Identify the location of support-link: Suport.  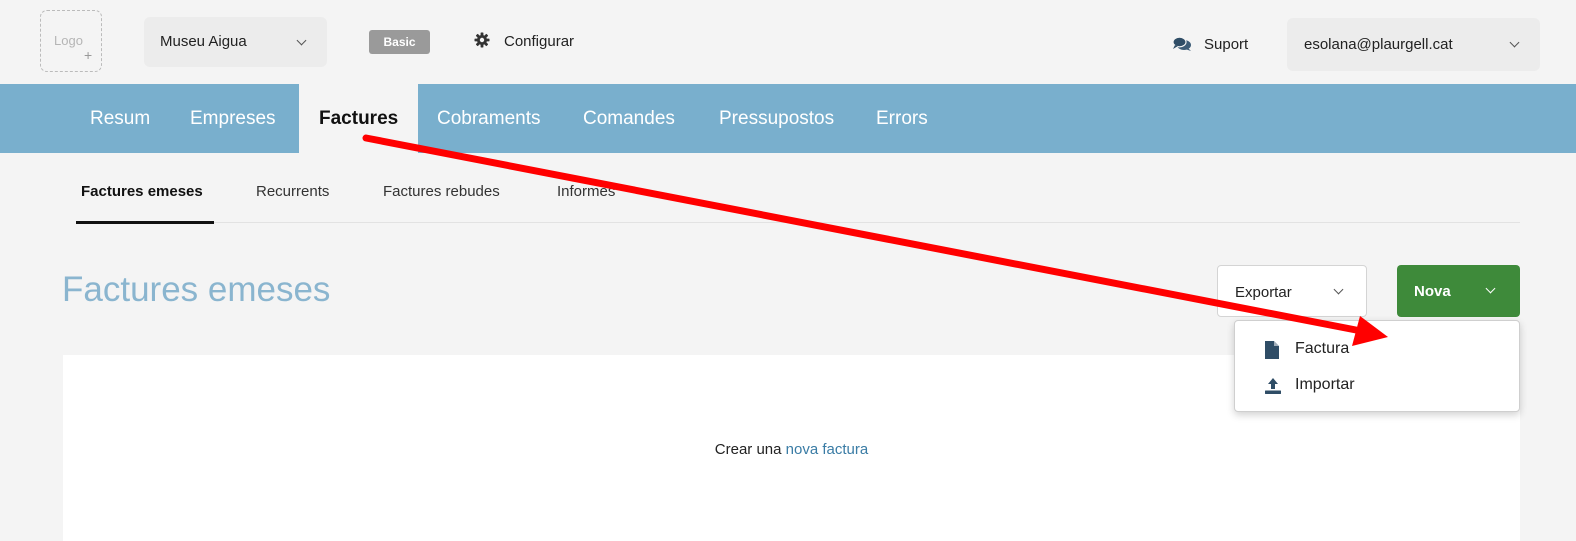
(1210, 44).